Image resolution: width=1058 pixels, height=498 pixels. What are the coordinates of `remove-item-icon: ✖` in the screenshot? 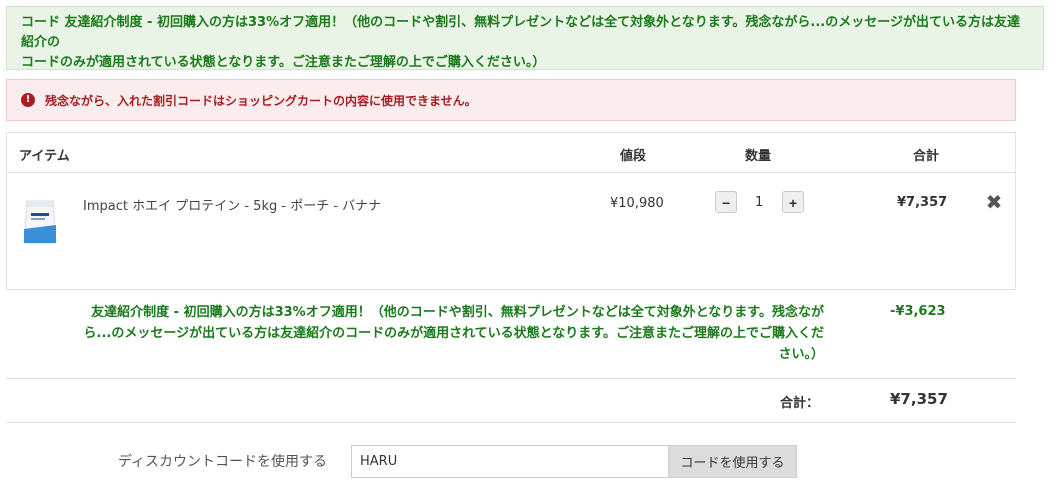 It's located at (994, 202).